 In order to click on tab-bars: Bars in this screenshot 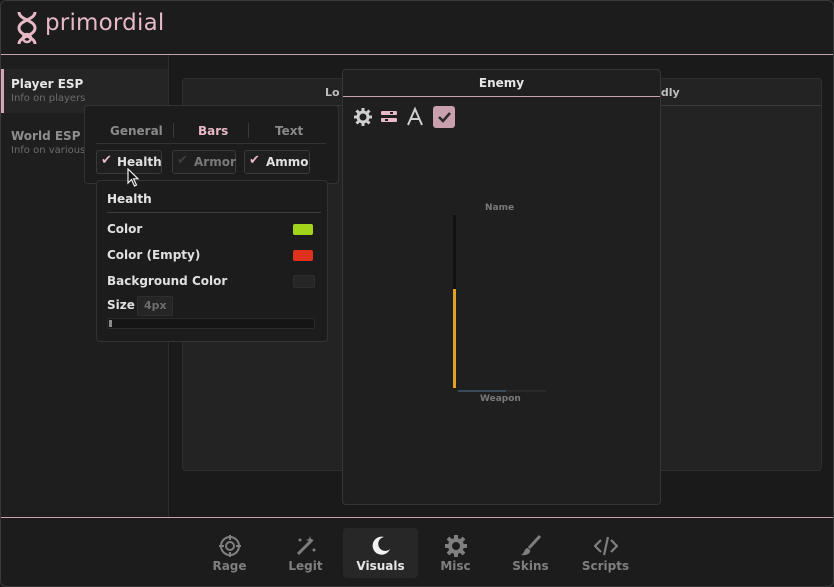, I will do `click(213, 131)`.